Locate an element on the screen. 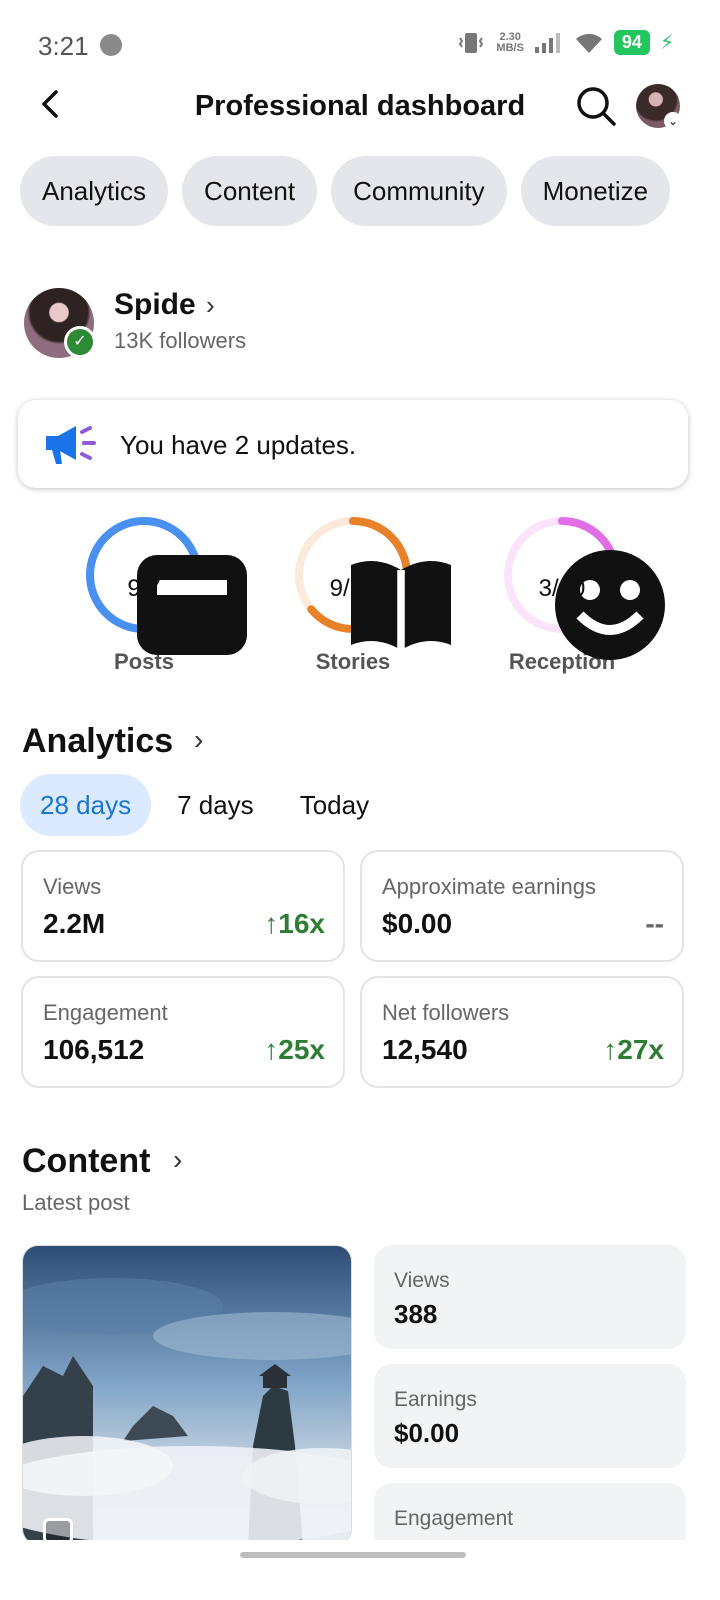 The height and width of the screenshot is (1600, 720). post-image is located at coordinates (187, 1395).